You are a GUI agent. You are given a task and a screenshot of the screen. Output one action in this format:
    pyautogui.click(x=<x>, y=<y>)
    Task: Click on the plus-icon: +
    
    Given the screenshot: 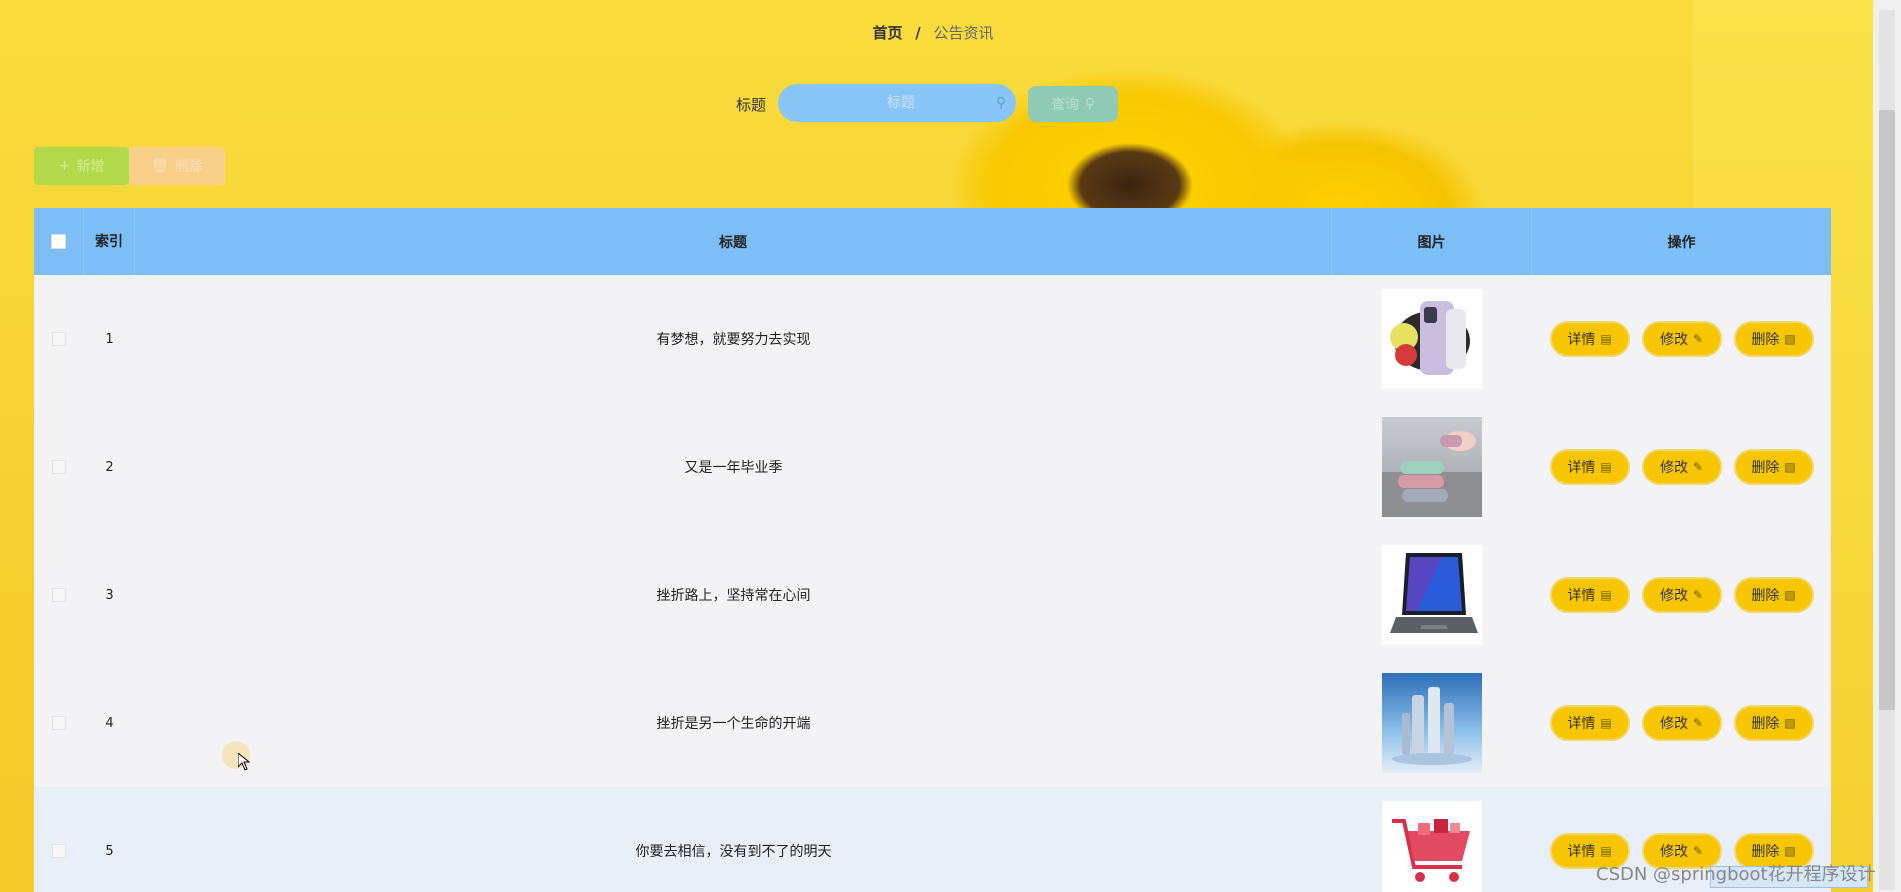 What is the action you would take?
    pyautogui.click(x=64, y=166)
    